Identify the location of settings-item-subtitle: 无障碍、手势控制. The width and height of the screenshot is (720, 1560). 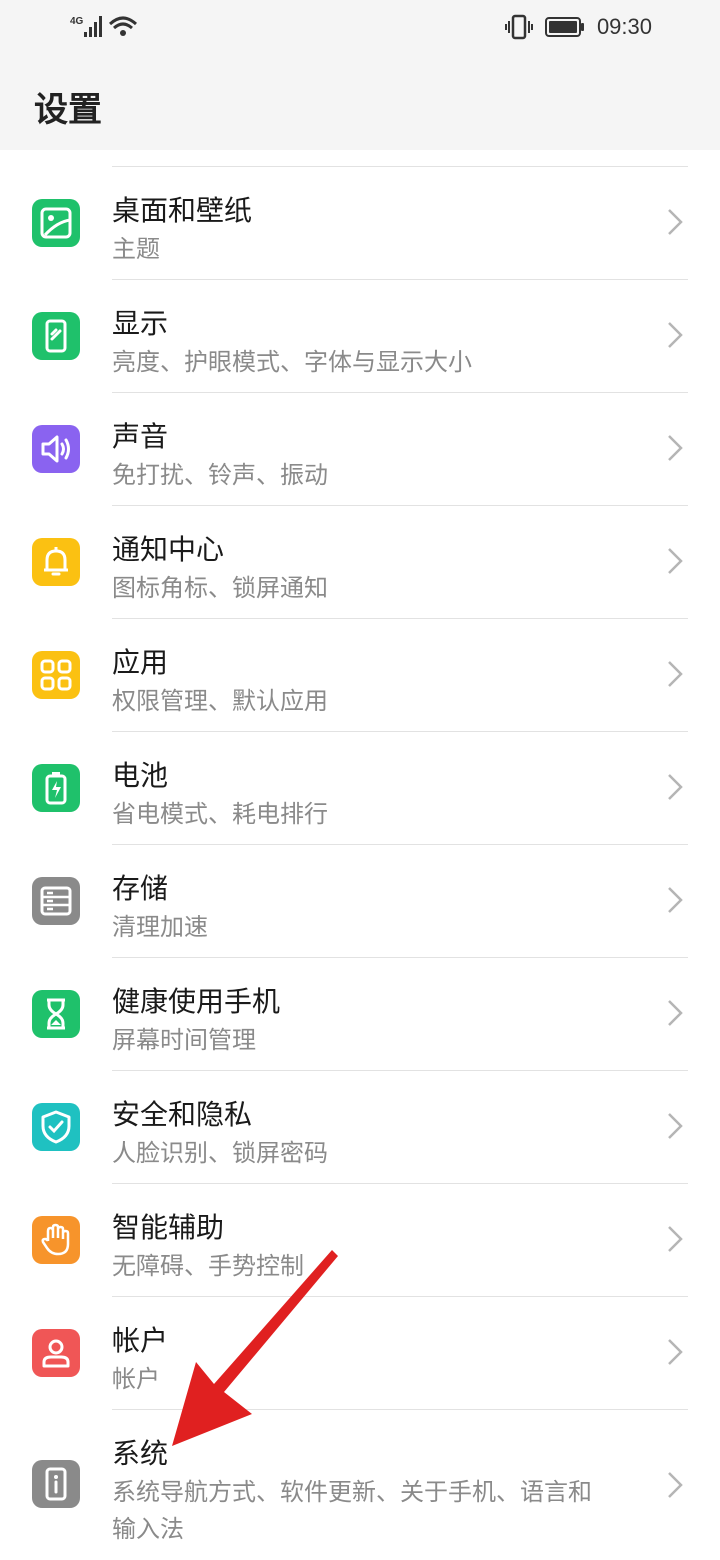
(208, 1266).